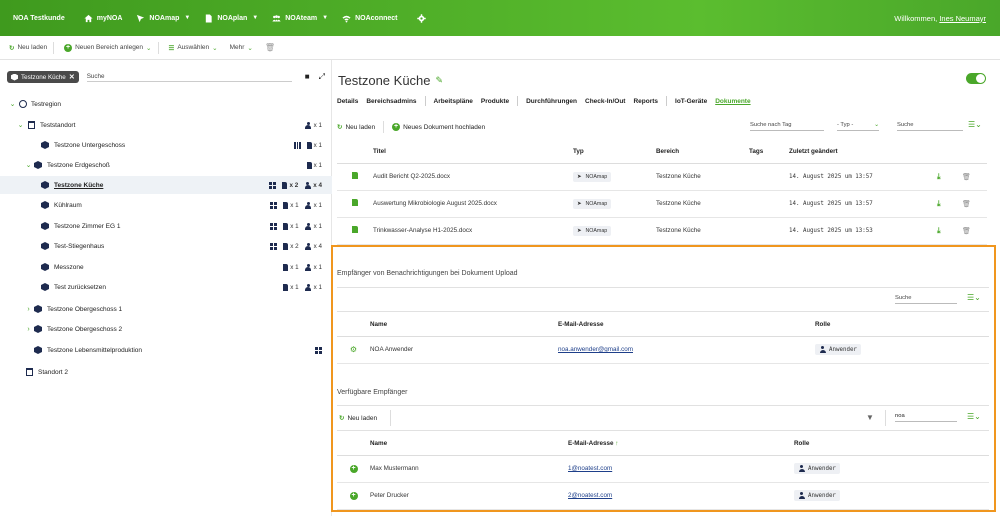  Describe the element at coordinates (166, 372) in the screenshot. I see `tree-item-standort-2: Standort 2` at that location.